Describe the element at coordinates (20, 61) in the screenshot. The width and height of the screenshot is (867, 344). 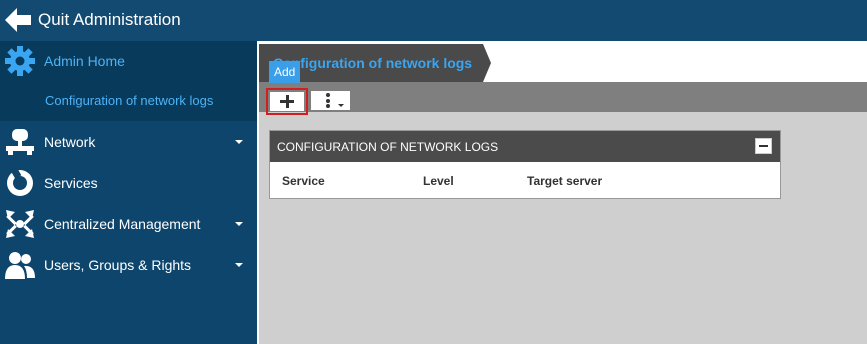
I see `gear-icon` at that location.